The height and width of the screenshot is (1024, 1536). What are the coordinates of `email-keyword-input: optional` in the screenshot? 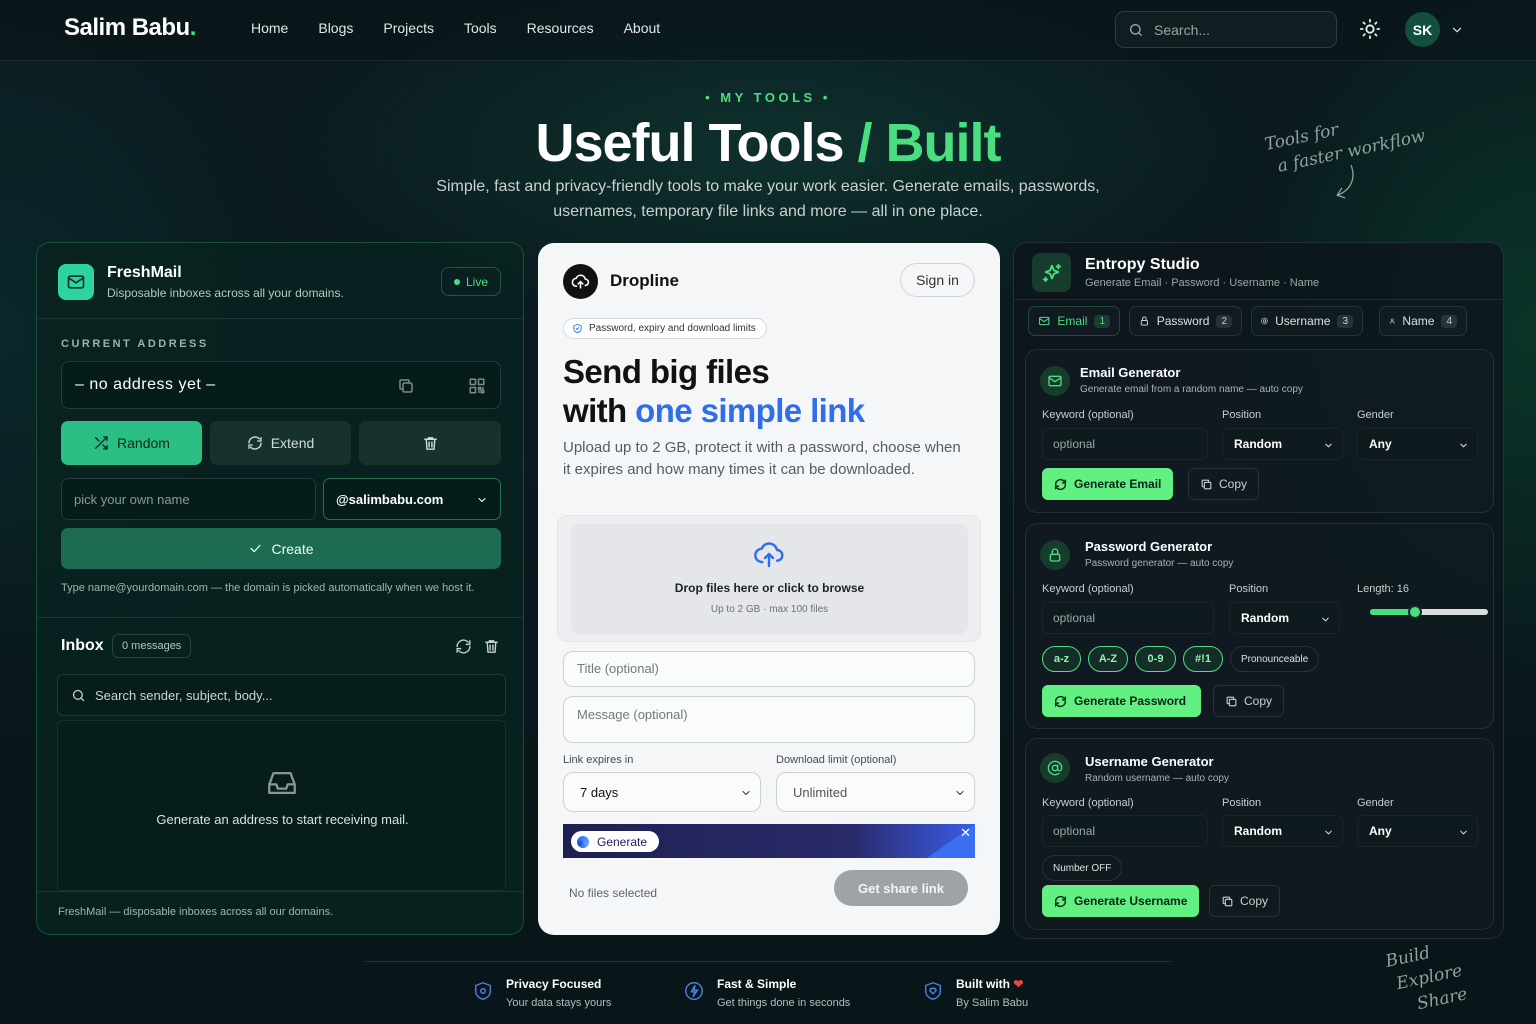 It's located at (1125, 444).